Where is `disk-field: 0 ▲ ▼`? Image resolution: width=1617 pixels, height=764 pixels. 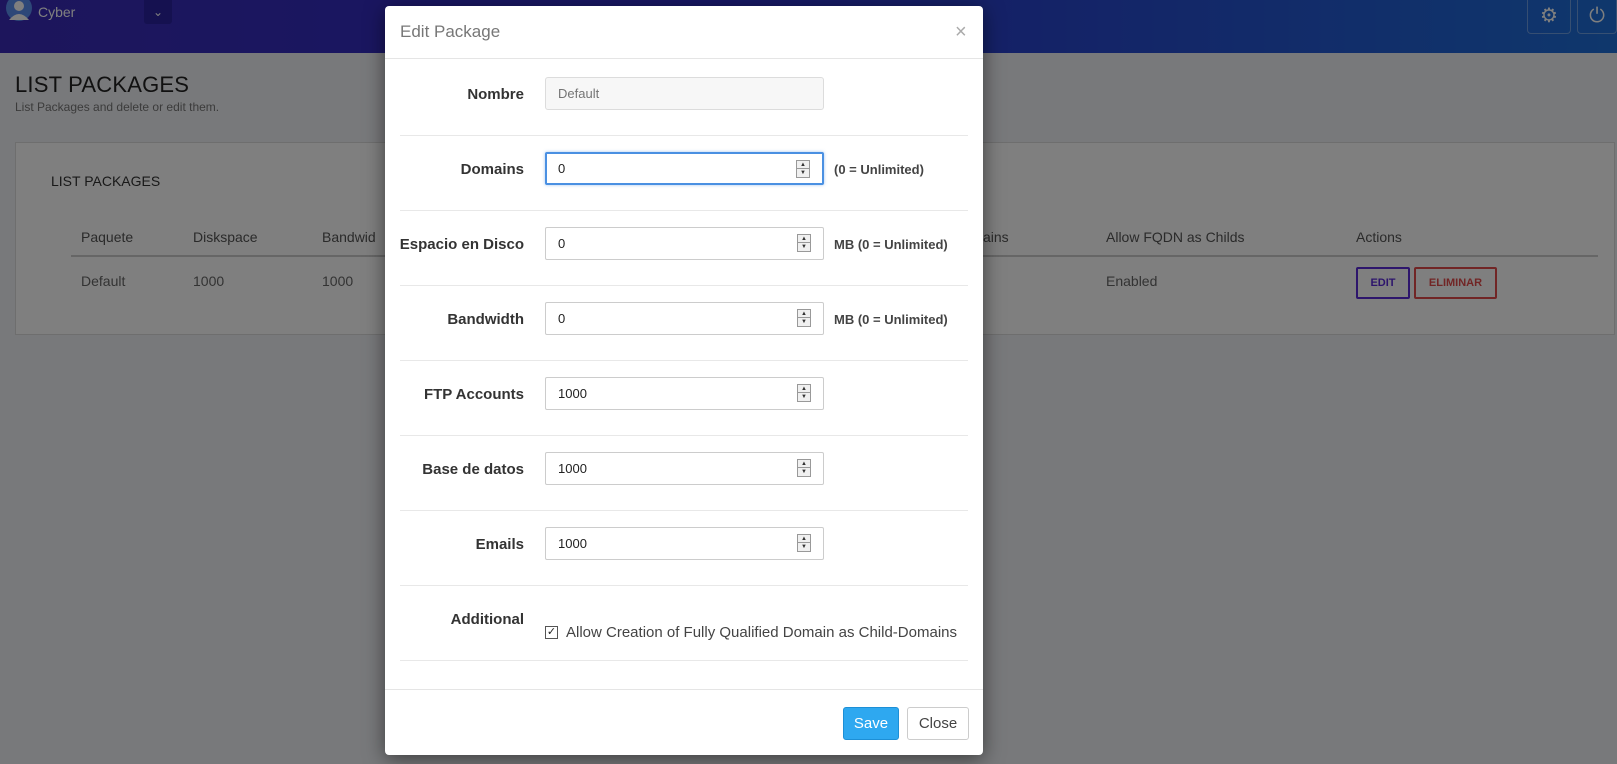 disk-field: 0 ▲ ▼ is located at coordinates (684, 243).